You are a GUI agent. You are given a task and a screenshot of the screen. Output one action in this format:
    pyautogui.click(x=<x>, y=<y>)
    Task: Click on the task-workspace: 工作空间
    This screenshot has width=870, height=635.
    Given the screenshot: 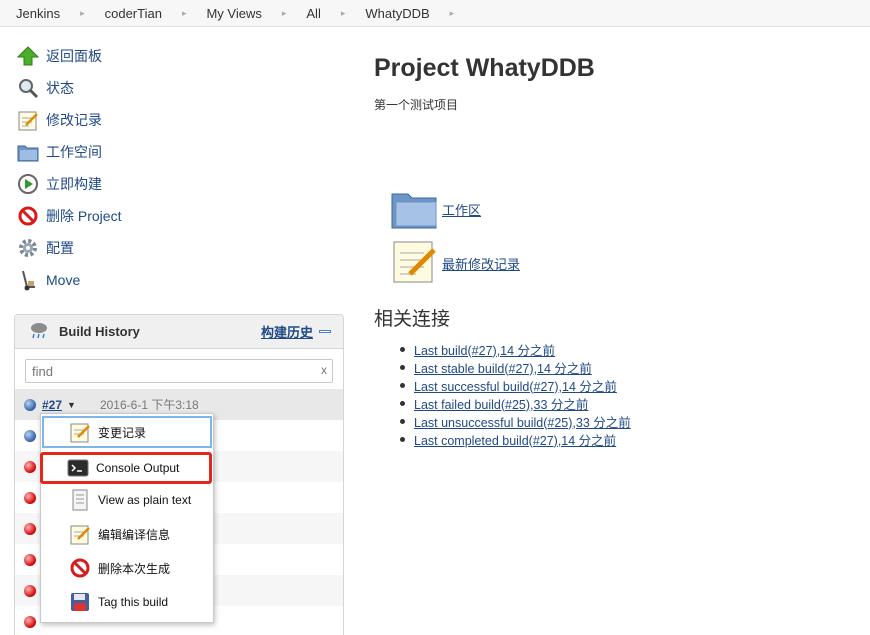 What is the action you would take?
    pyautogui.click(x=176, y=152)
    